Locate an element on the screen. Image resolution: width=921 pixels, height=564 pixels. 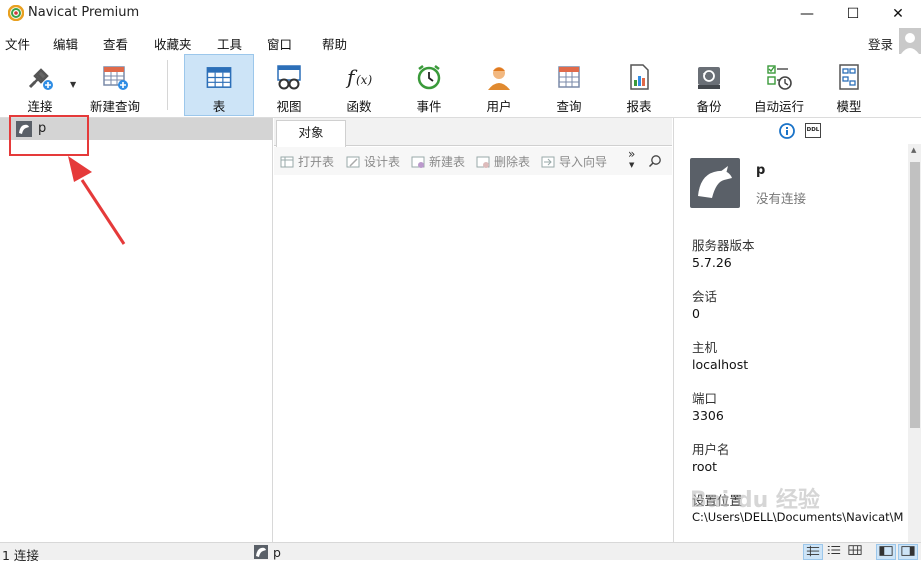
view-icon is located at coordinates (289, 77).